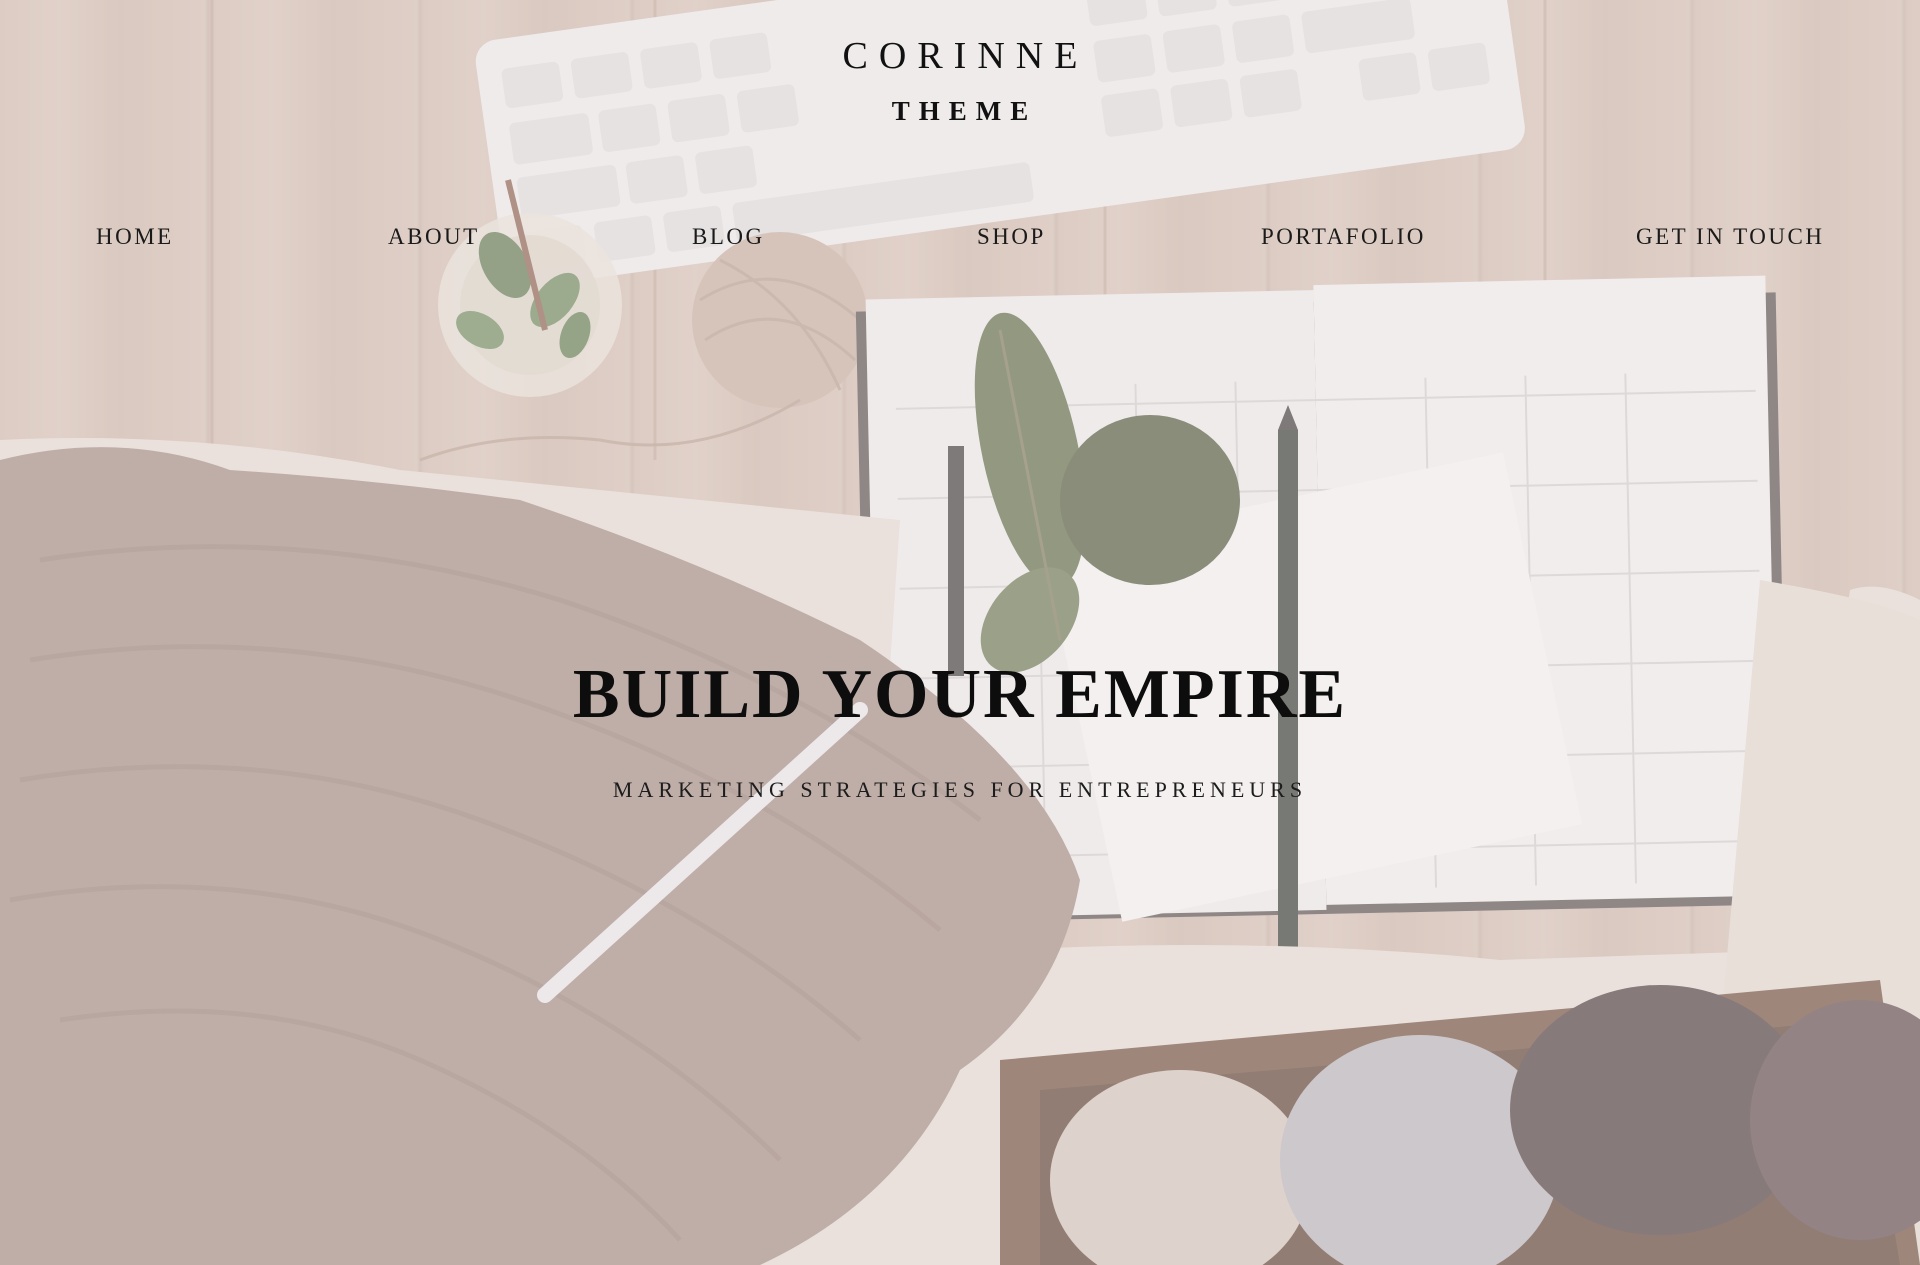 The image size is (1920, 1265). Describe the element at coordinates (964, 111) in the screenshot. I see `site-logo-subtitle: THEME` at that location.